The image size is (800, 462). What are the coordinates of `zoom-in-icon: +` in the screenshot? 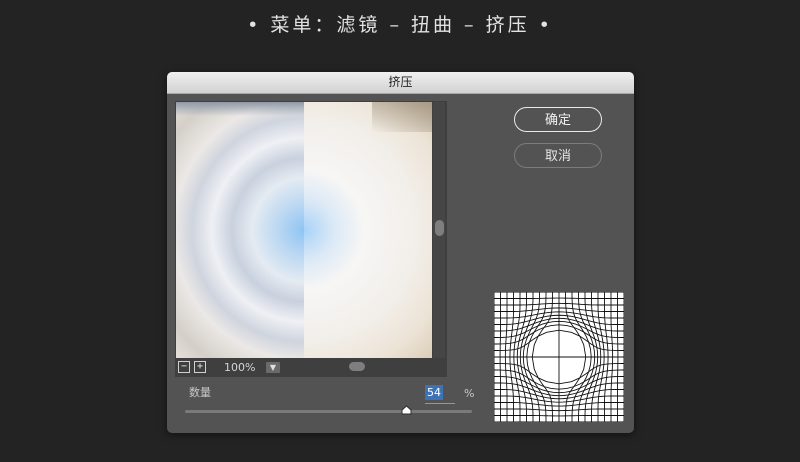 It's located at (200, 367).